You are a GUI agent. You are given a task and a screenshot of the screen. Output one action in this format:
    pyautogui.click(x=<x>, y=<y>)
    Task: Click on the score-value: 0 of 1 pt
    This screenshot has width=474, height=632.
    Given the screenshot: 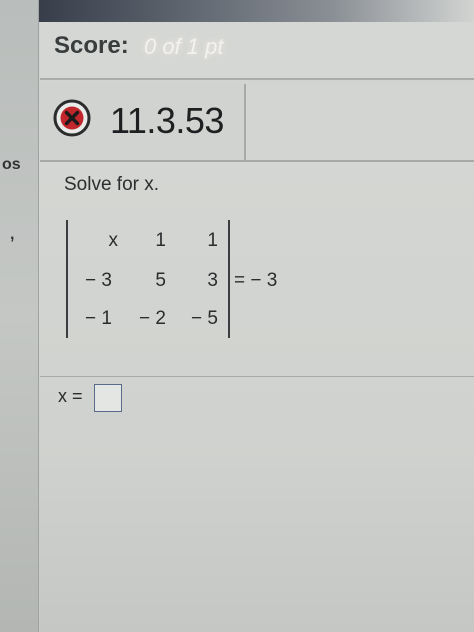 What is the action you would take?
    pyautogui.click(x=184, y=46)
    